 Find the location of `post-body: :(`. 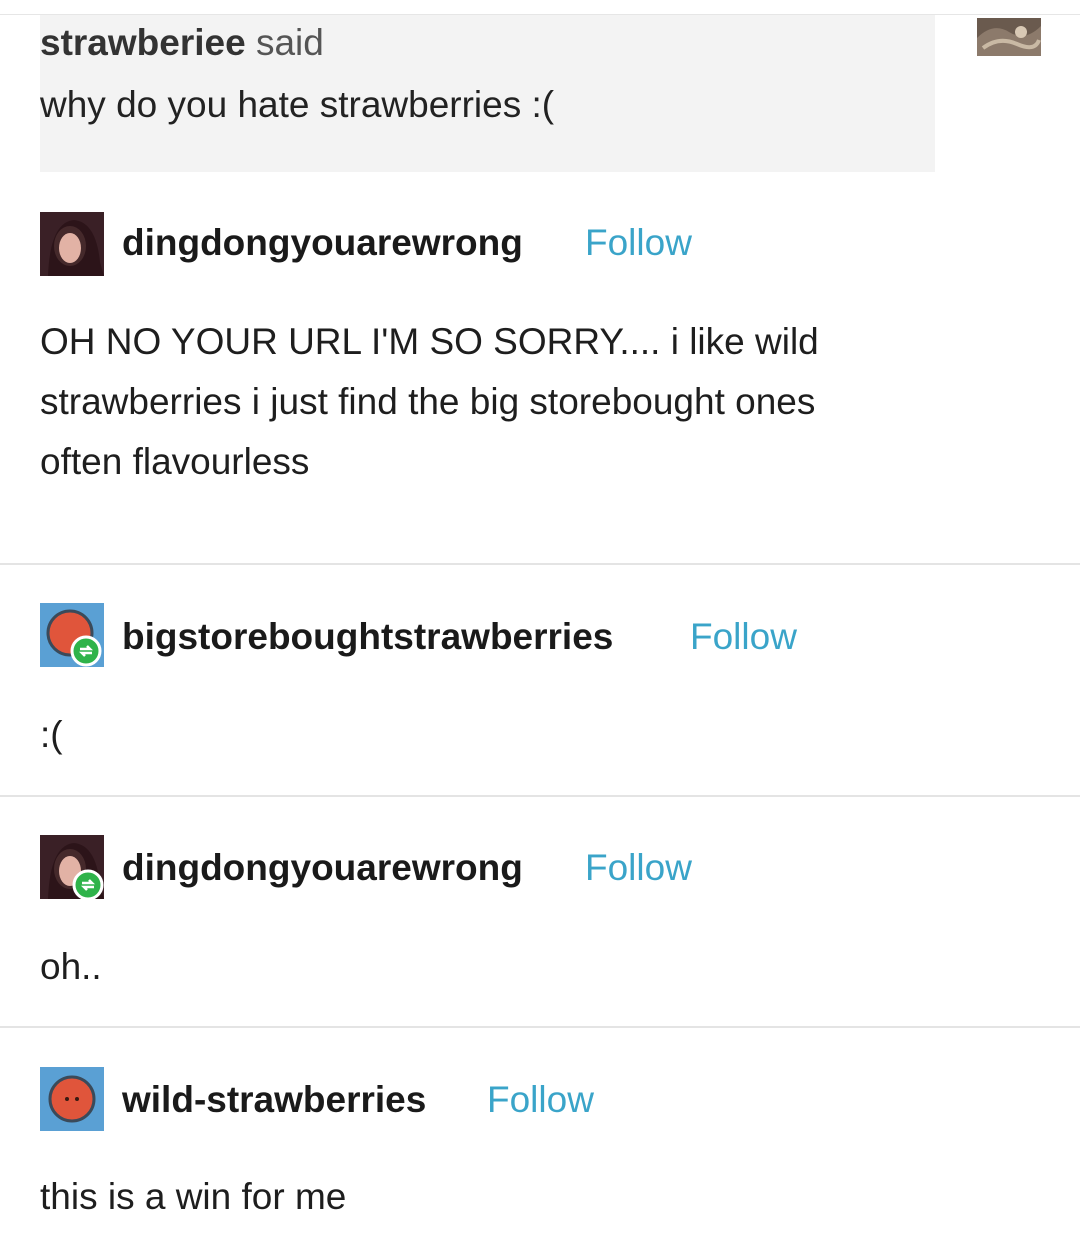

post-body: :( is located at coordinates (51, 734).